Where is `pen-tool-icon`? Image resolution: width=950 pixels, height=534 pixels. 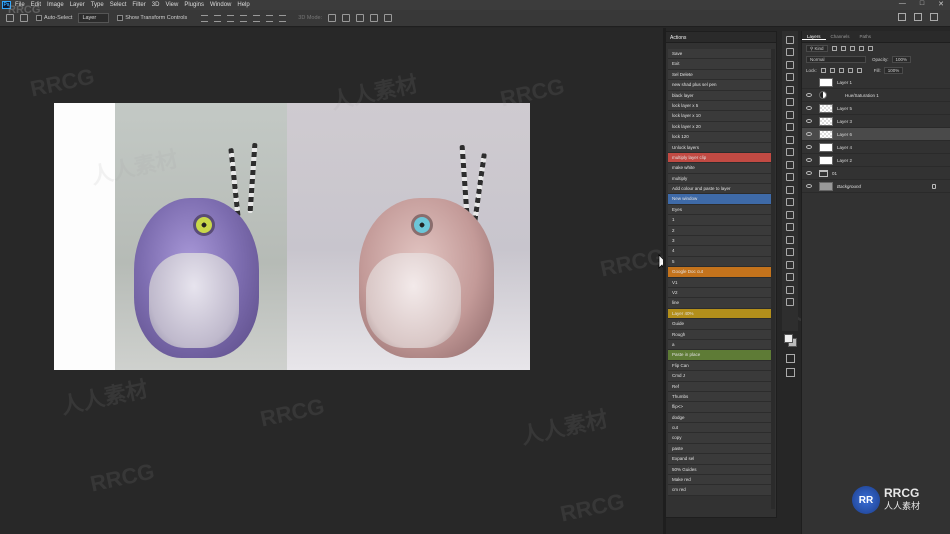
pen-tool-icon is located at coordinates (790, 227).